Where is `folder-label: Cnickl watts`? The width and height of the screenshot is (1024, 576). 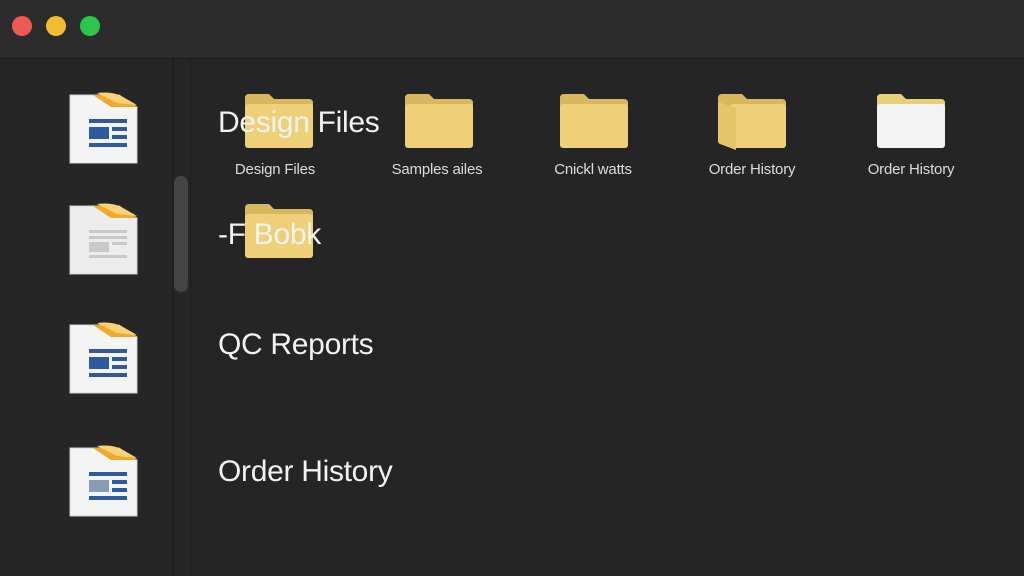 folder-label: Cnickl watts is located at coordinates (593, 169).